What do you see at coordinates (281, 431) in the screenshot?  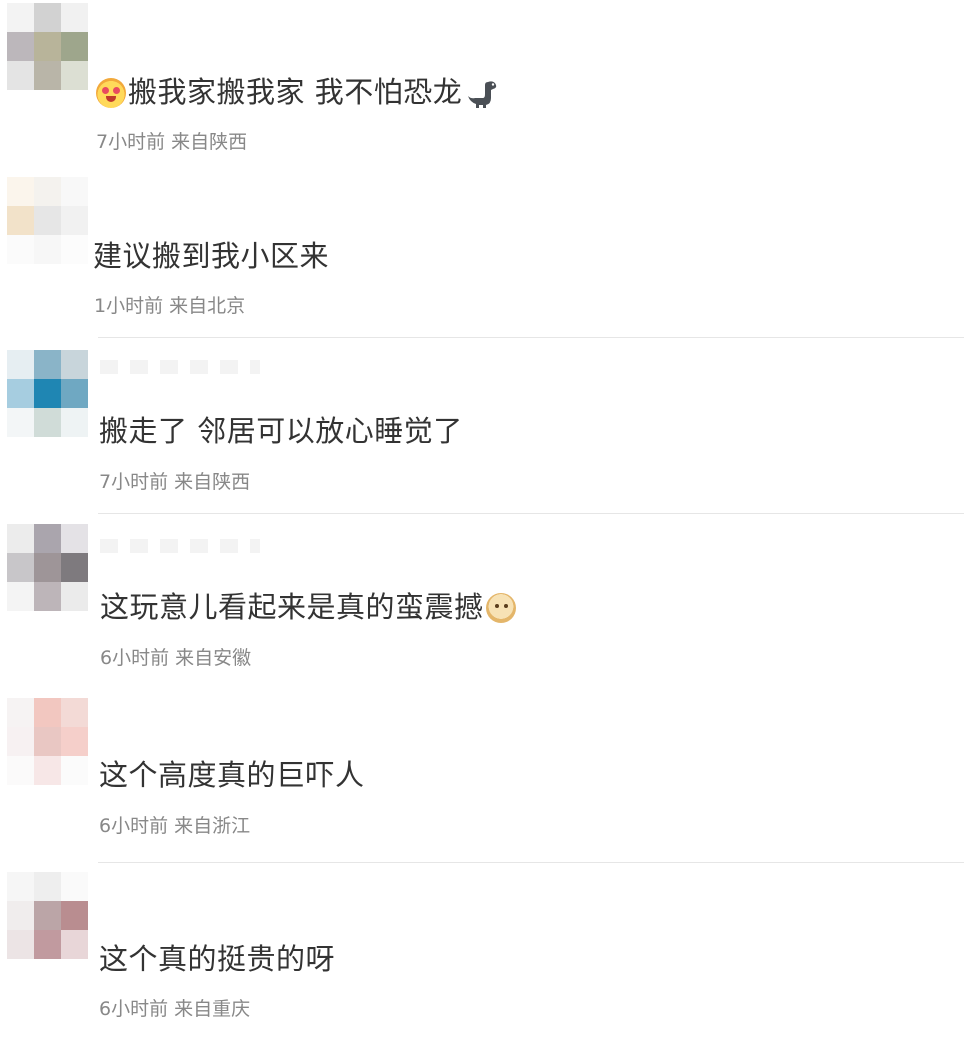 I see `comment-text: 搬走了 邻居可以放心睡觉了` at bounding box center [281, 431].